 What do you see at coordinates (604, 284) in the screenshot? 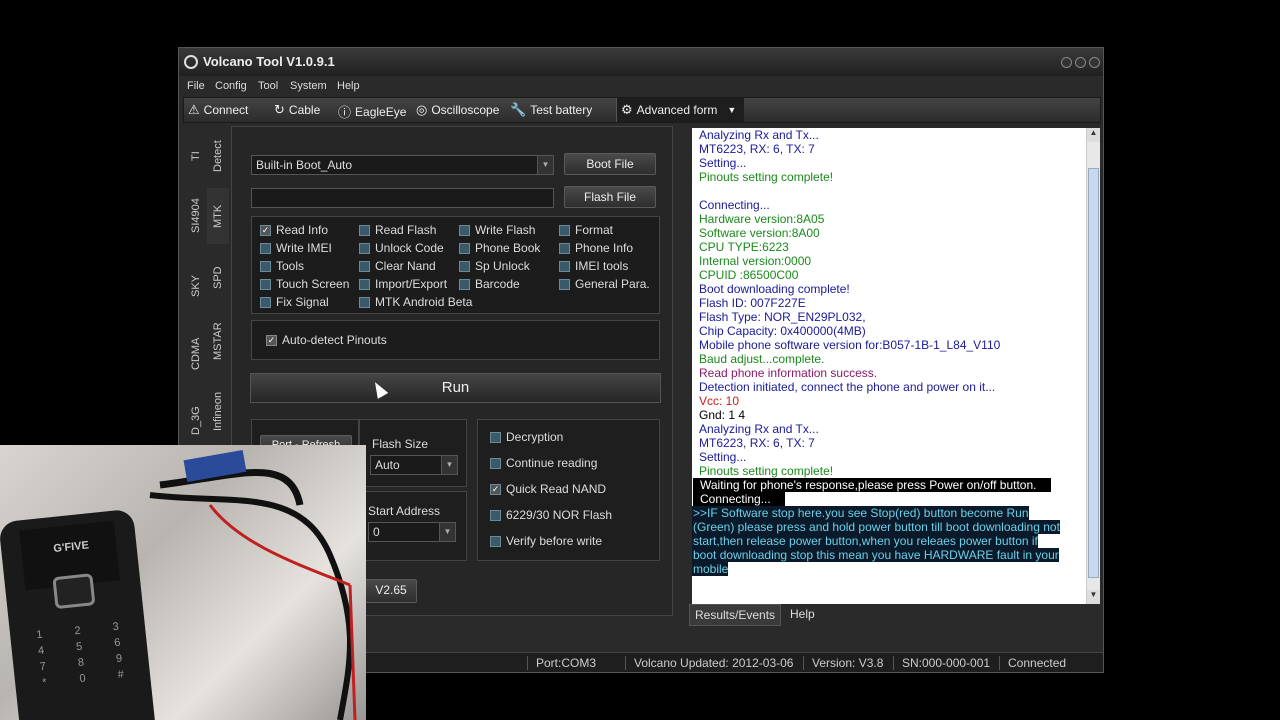
I see `option-checkbox: General Para.` at bounding box center [604, 284].